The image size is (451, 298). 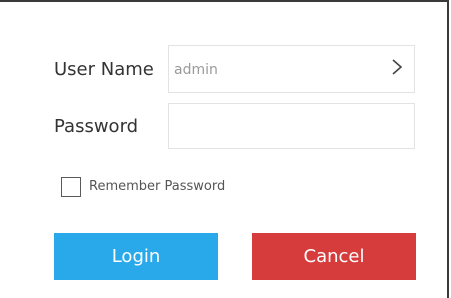 I want to click on remember-password-label: Remember Password, so click(x=157, y=186).